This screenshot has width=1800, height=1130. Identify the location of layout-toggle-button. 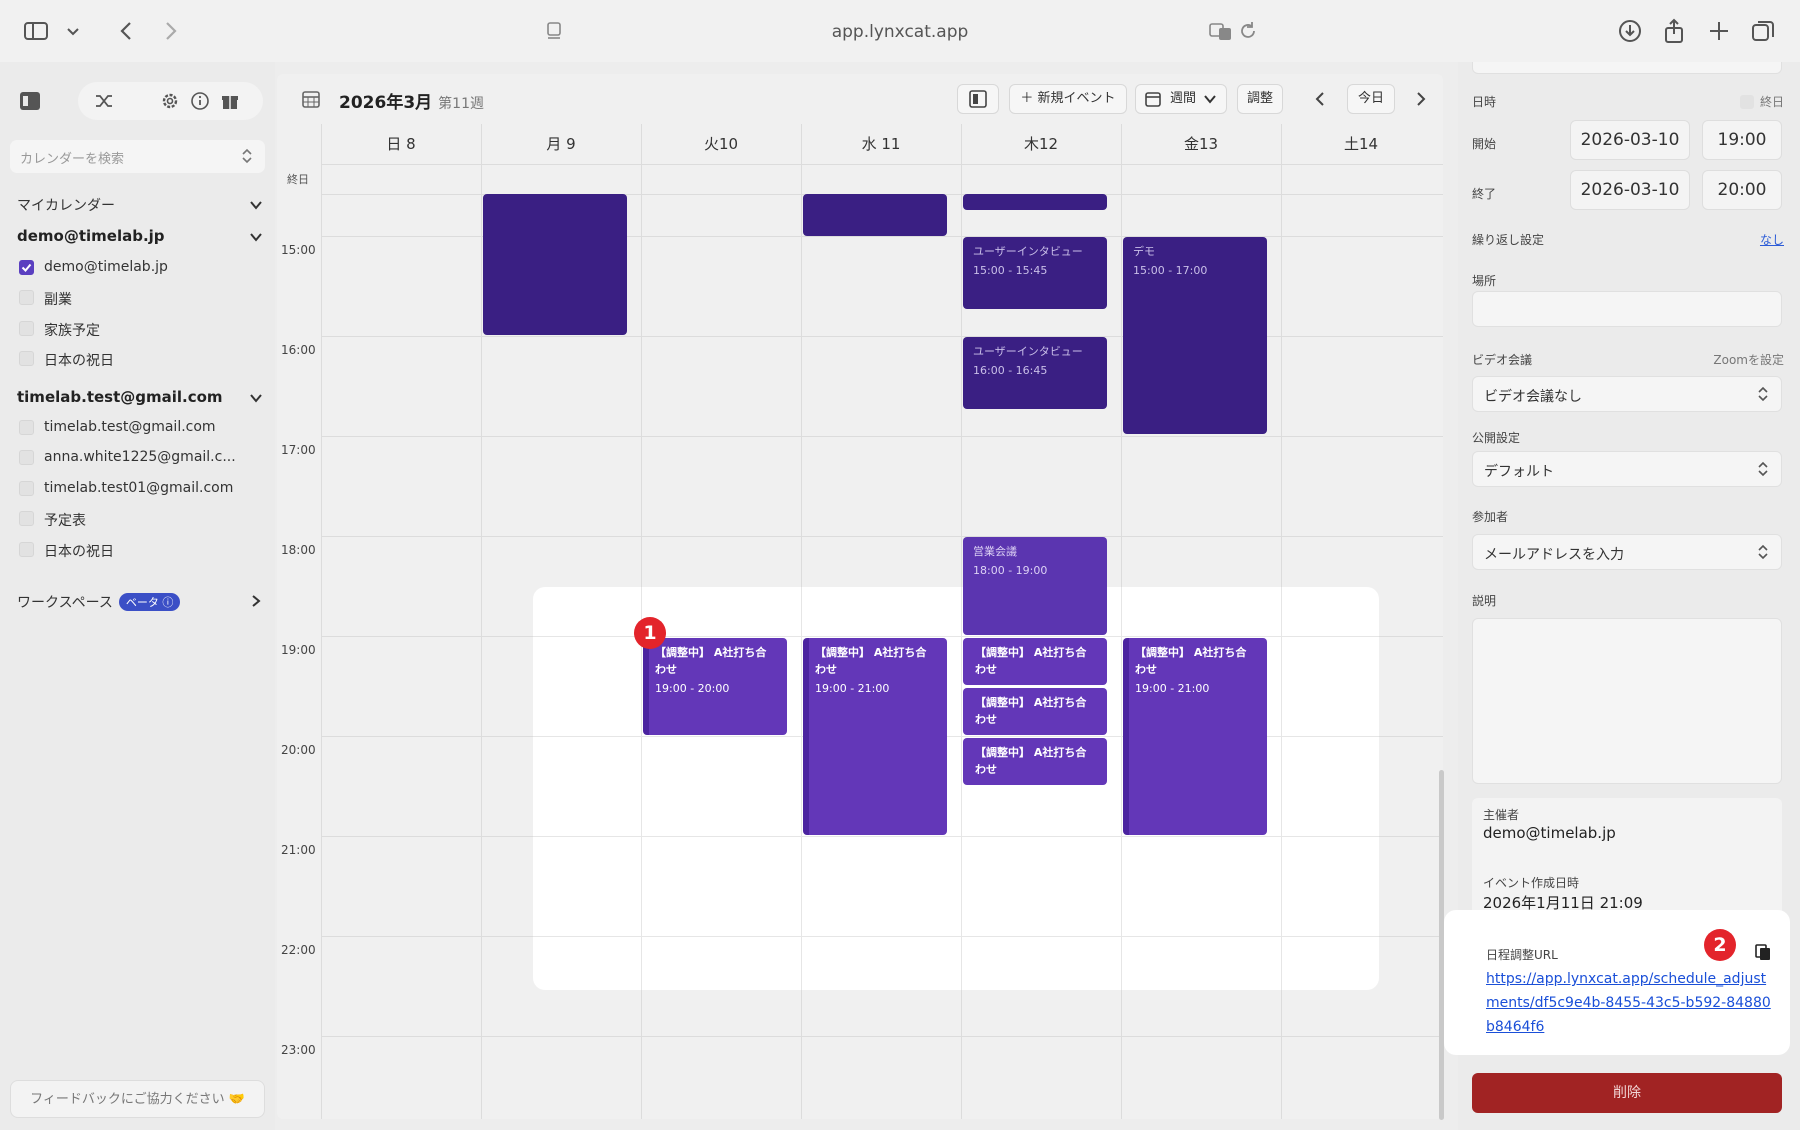
(978, 99).